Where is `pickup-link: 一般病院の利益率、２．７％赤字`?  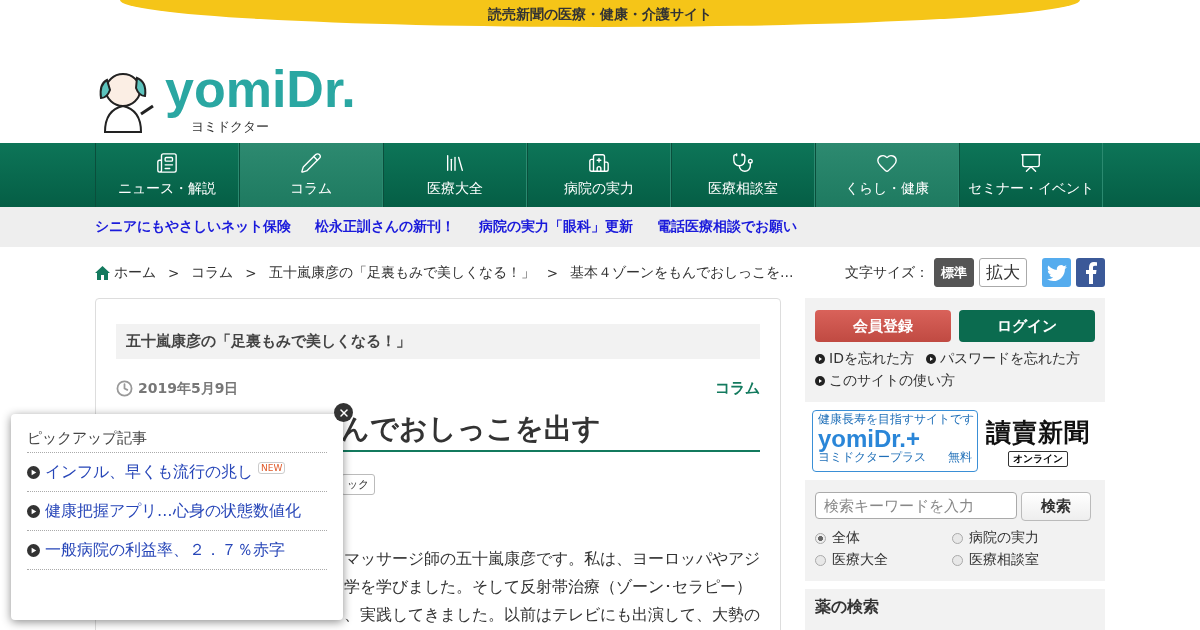 pickup-link: 一般病院の利益率、２．７％赤字 is located at coordinates (165, 550).